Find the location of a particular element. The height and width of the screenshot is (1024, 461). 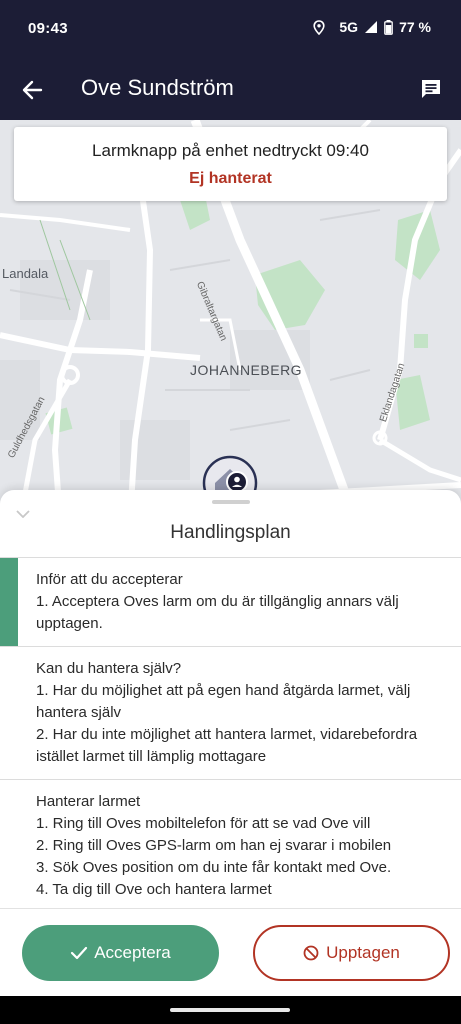

arrow-left-icon is located at coordinates (32, 90).